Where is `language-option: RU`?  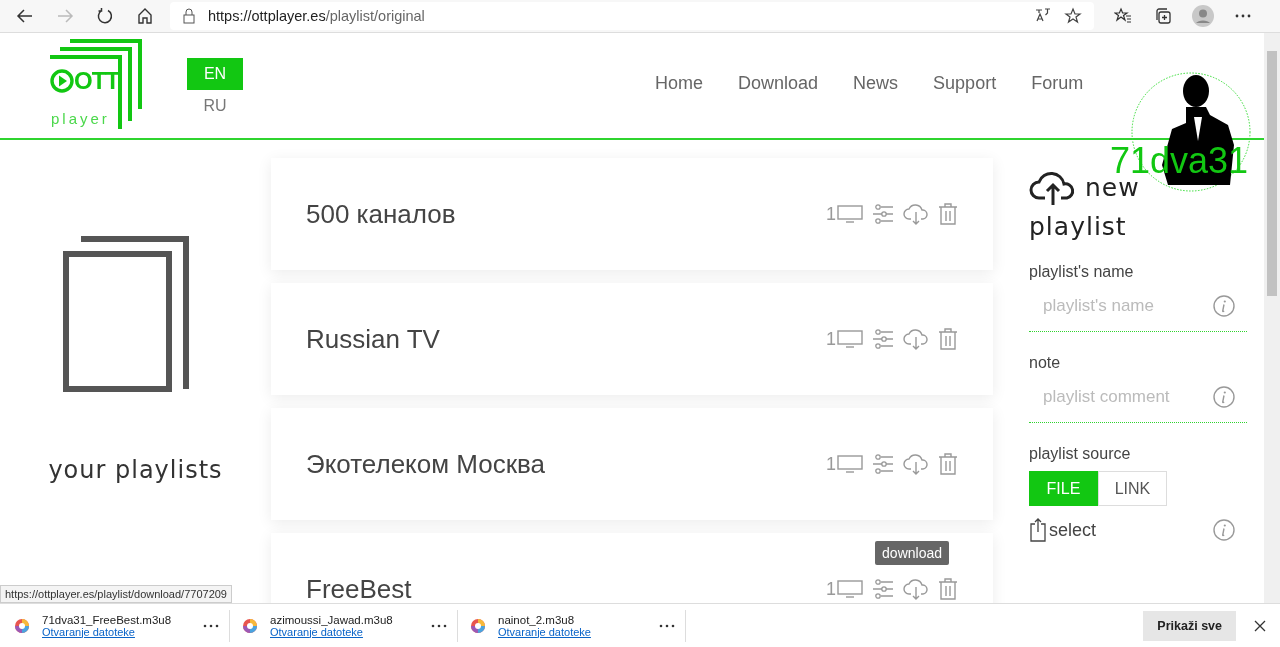 language-option: RU is located at coordinates (215, 106).